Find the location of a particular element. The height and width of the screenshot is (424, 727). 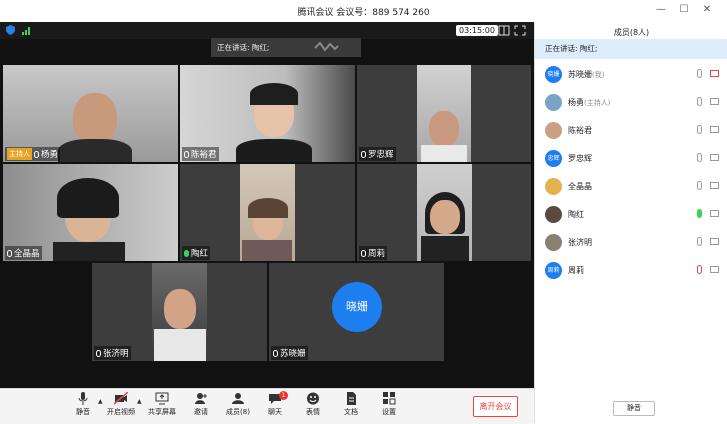

member-name: 张济明 is located at coordinates (580, 242).